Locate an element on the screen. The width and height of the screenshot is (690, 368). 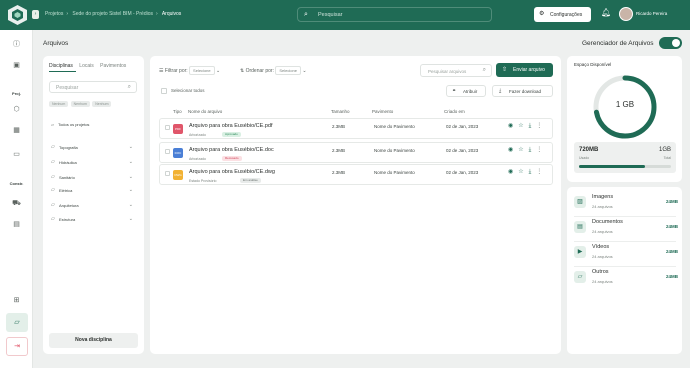
column-header-size: Tamanho is located at coordinates (340, 111).